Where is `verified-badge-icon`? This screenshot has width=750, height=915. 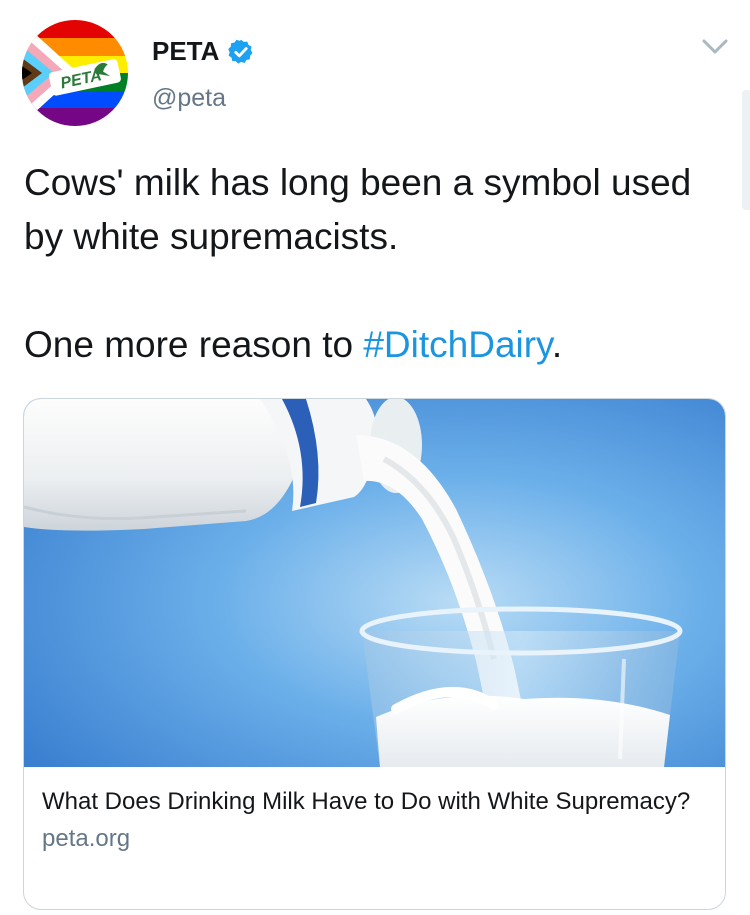
verified-badge-icon is located at coordinates (240, 51).